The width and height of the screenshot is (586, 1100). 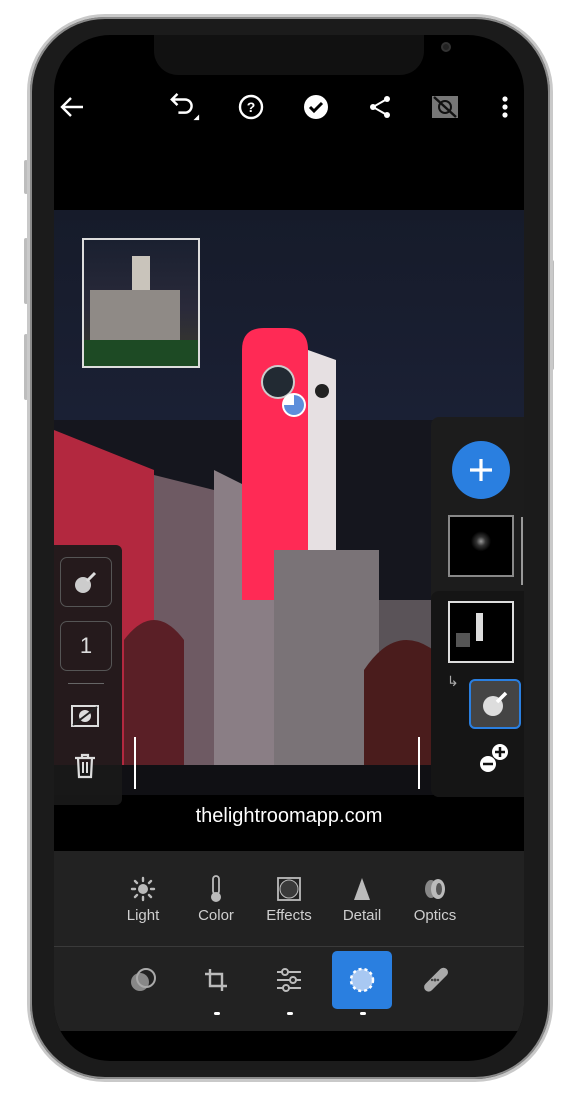 I want to click on masking-icon, so click(x=362, y=983).